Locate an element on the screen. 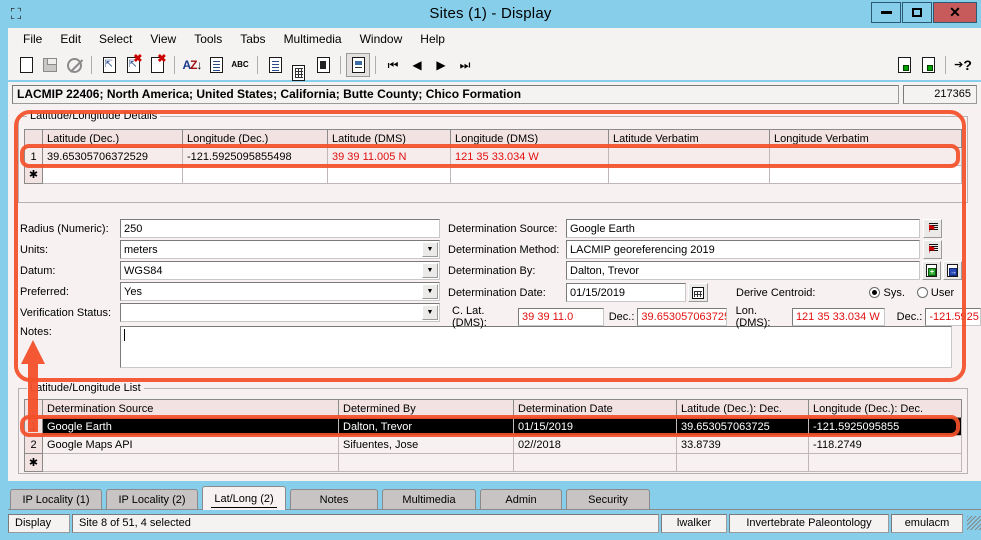 This screenshot has width=981, height=540. menu-multimedia: Multimedia is located at coordinates (313, 39).